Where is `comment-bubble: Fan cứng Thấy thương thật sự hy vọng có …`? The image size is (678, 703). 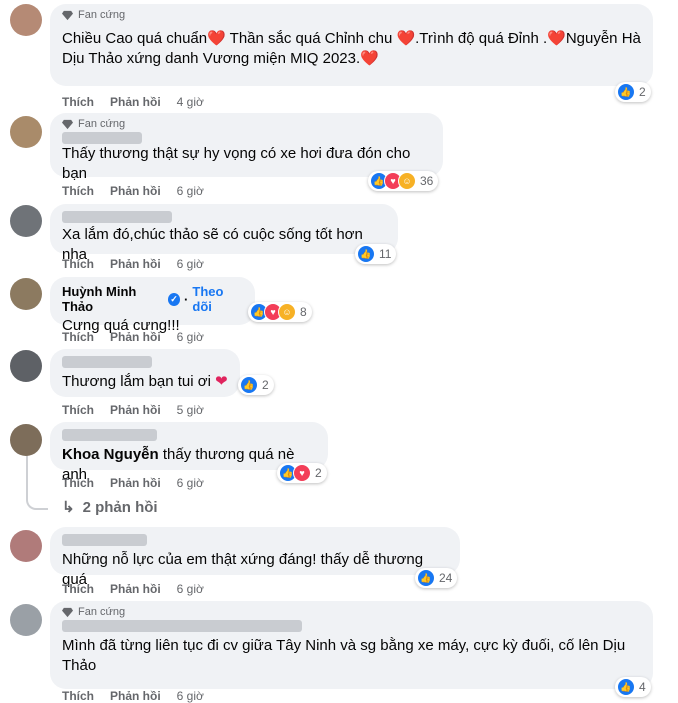 comment-bubble: Fan cứng Thấy thương thật sự hy vọng có … is located at coordinates (246, 147).